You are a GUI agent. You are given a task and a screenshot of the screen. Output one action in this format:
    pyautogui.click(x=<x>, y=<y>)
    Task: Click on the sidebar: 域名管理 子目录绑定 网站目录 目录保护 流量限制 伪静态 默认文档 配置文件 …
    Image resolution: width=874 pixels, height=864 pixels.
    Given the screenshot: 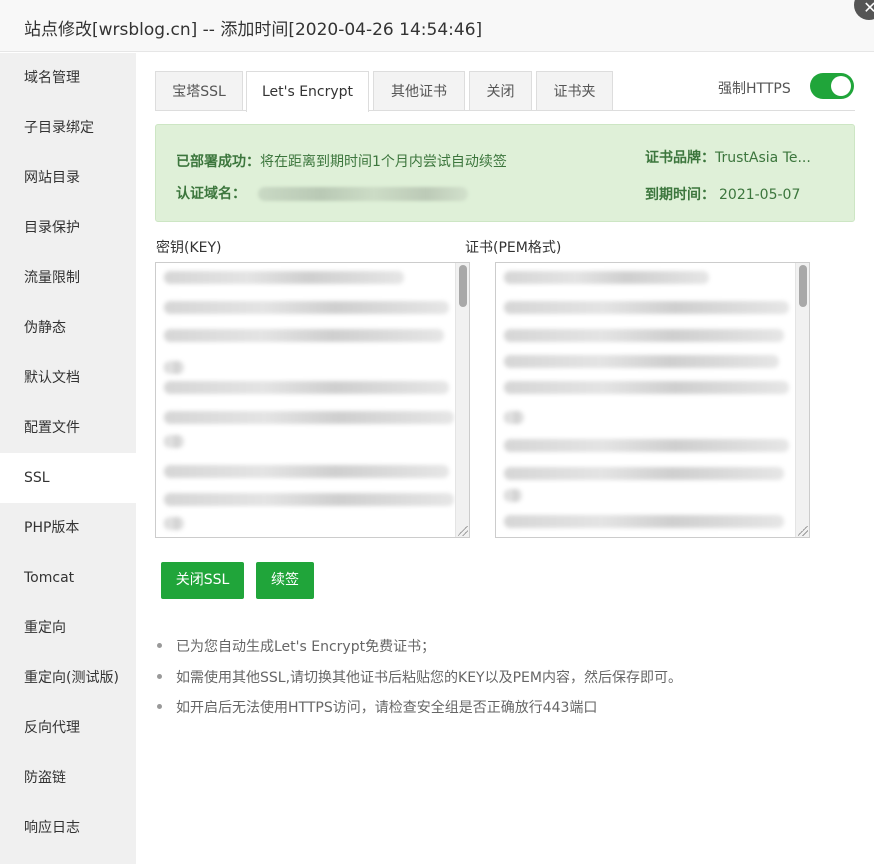 What is the action you would take?
    pyautogui.click(x=68, y=458)
    